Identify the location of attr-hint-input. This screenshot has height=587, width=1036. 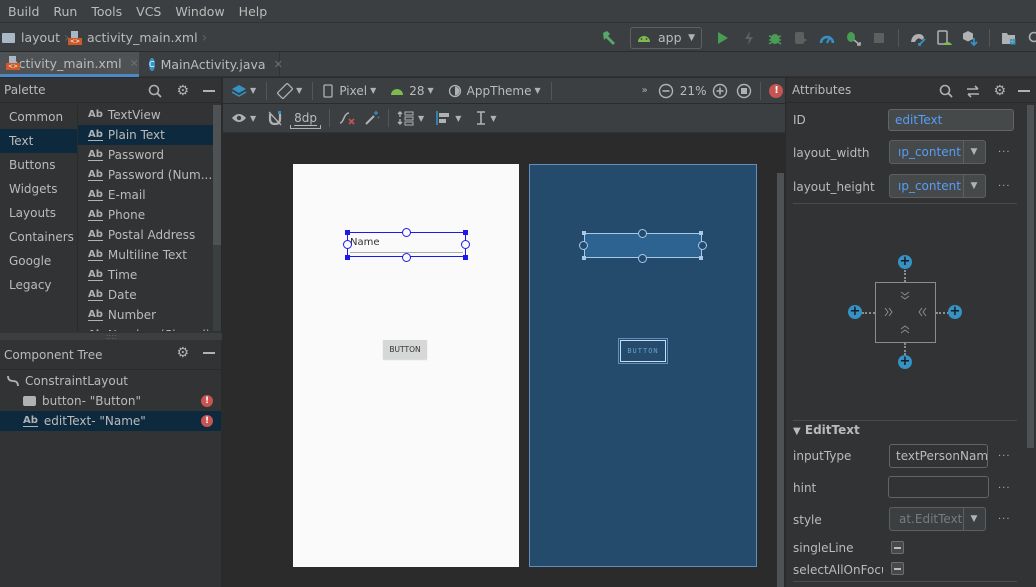
(938, 487).